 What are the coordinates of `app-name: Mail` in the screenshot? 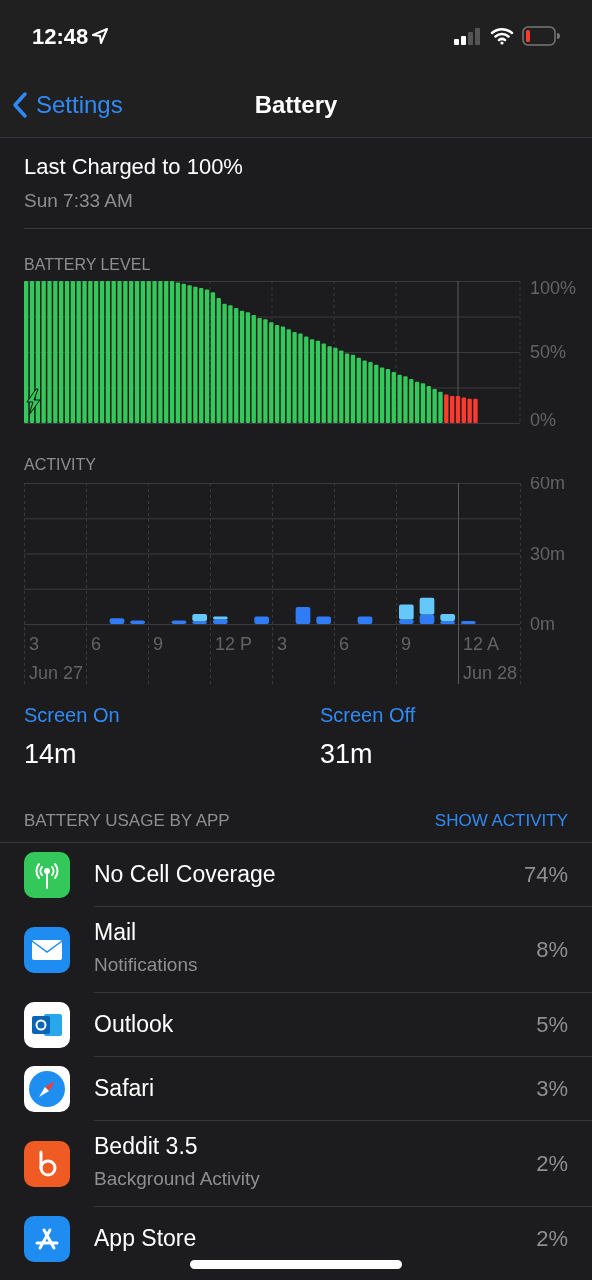 It's located at (116, 933).